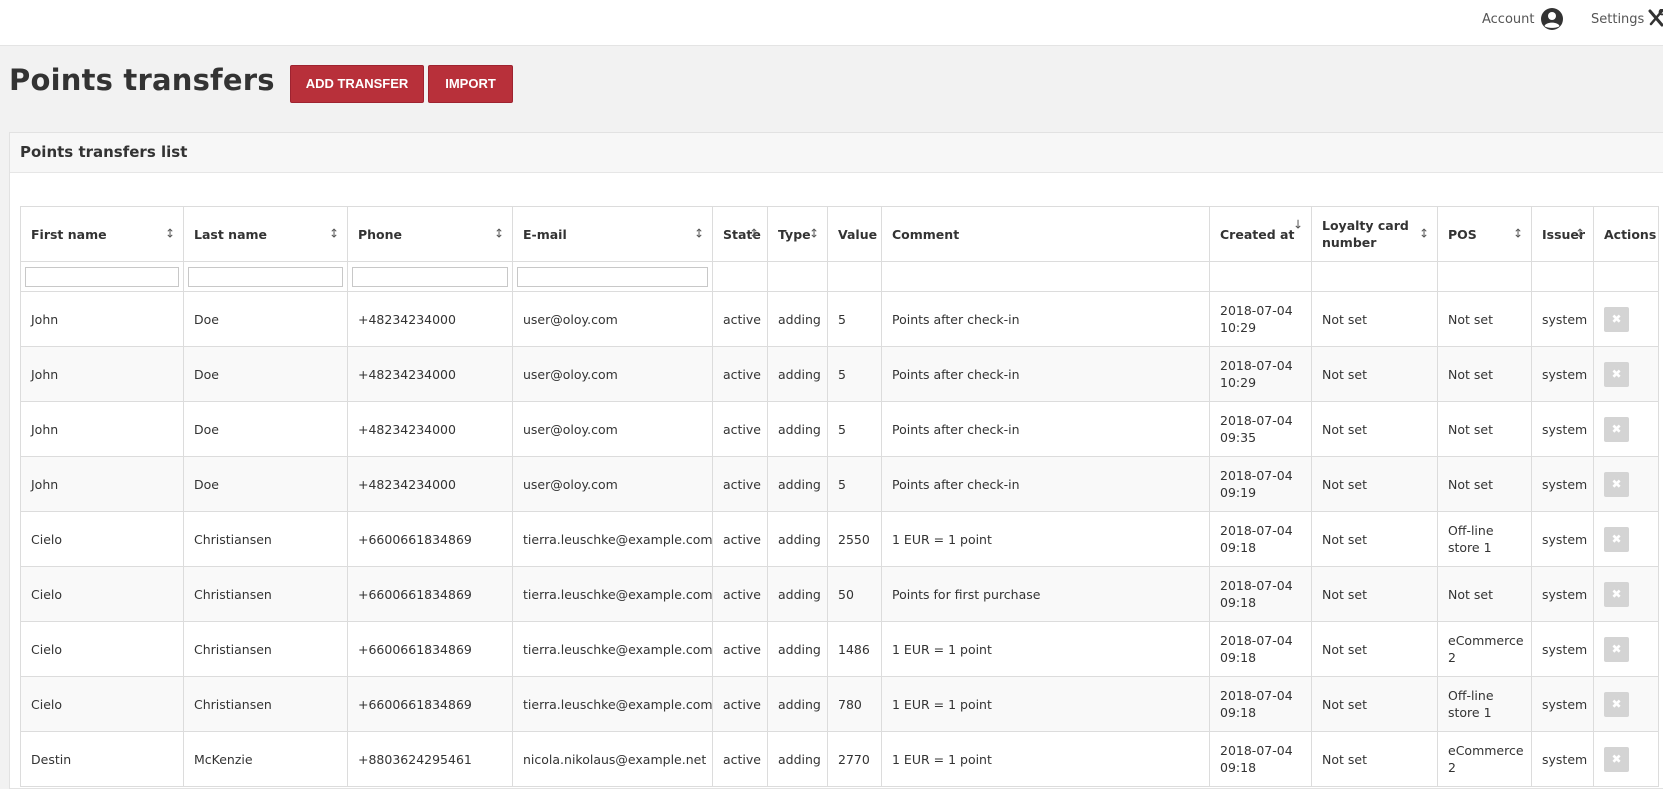 This screenshot has height=789, width=1663. I want to click on filter-input-first-name, so click(102, 276).